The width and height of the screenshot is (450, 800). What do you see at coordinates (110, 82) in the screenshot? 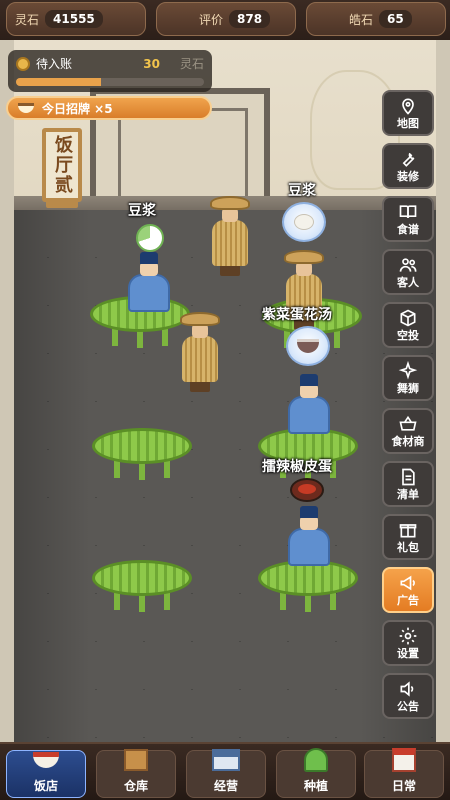
I see `pending-progress-bar` at bounding box center [110, 82].